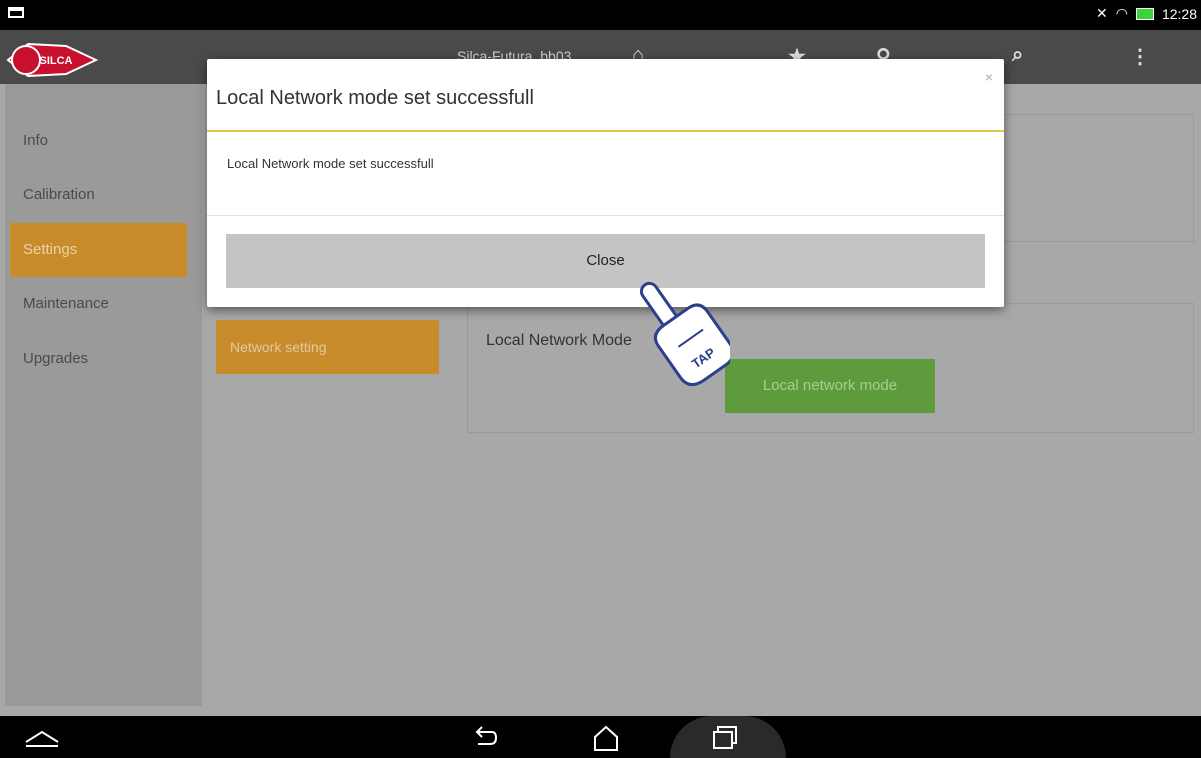  Describe the element at coordinates (327, 347) in the screenshot. I see `network-setting-button: Network setting` at that location.